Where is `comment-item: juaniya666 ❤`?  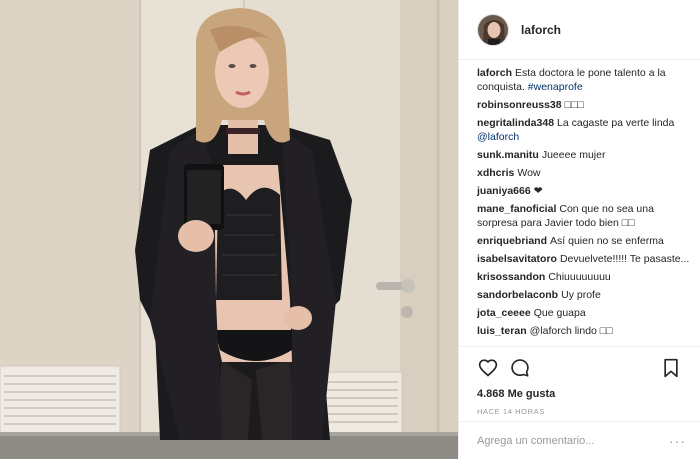 comment-item: juaniya666 ❤ is located at coordinates (584, 191).